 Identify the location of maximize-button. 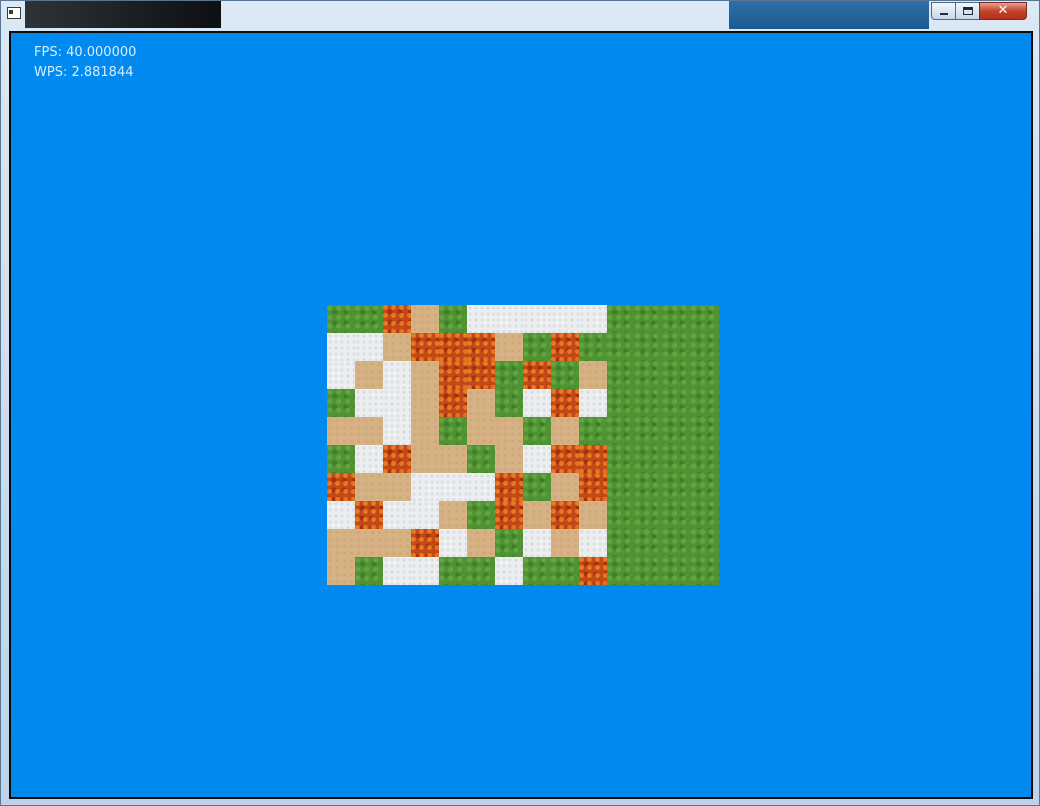
(967, 11).